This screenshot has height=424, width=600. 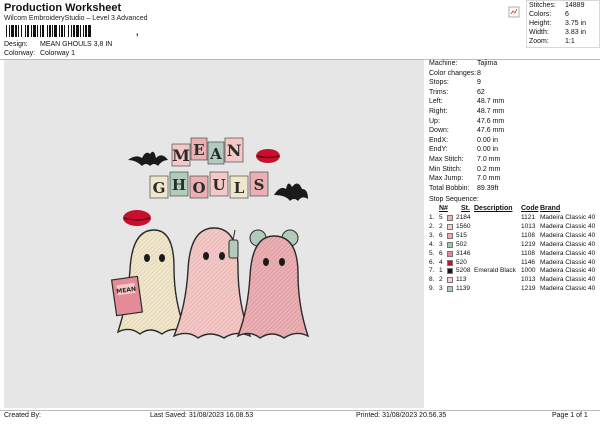 I want to click on info-value: 9, so click(x=479, y=83).